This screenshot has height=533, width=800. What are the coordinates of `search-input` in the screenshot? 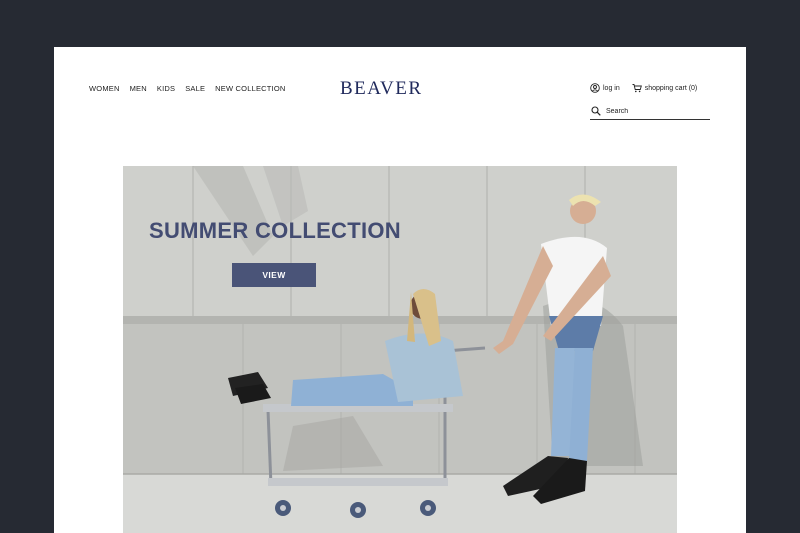 It's located at (653, 111).